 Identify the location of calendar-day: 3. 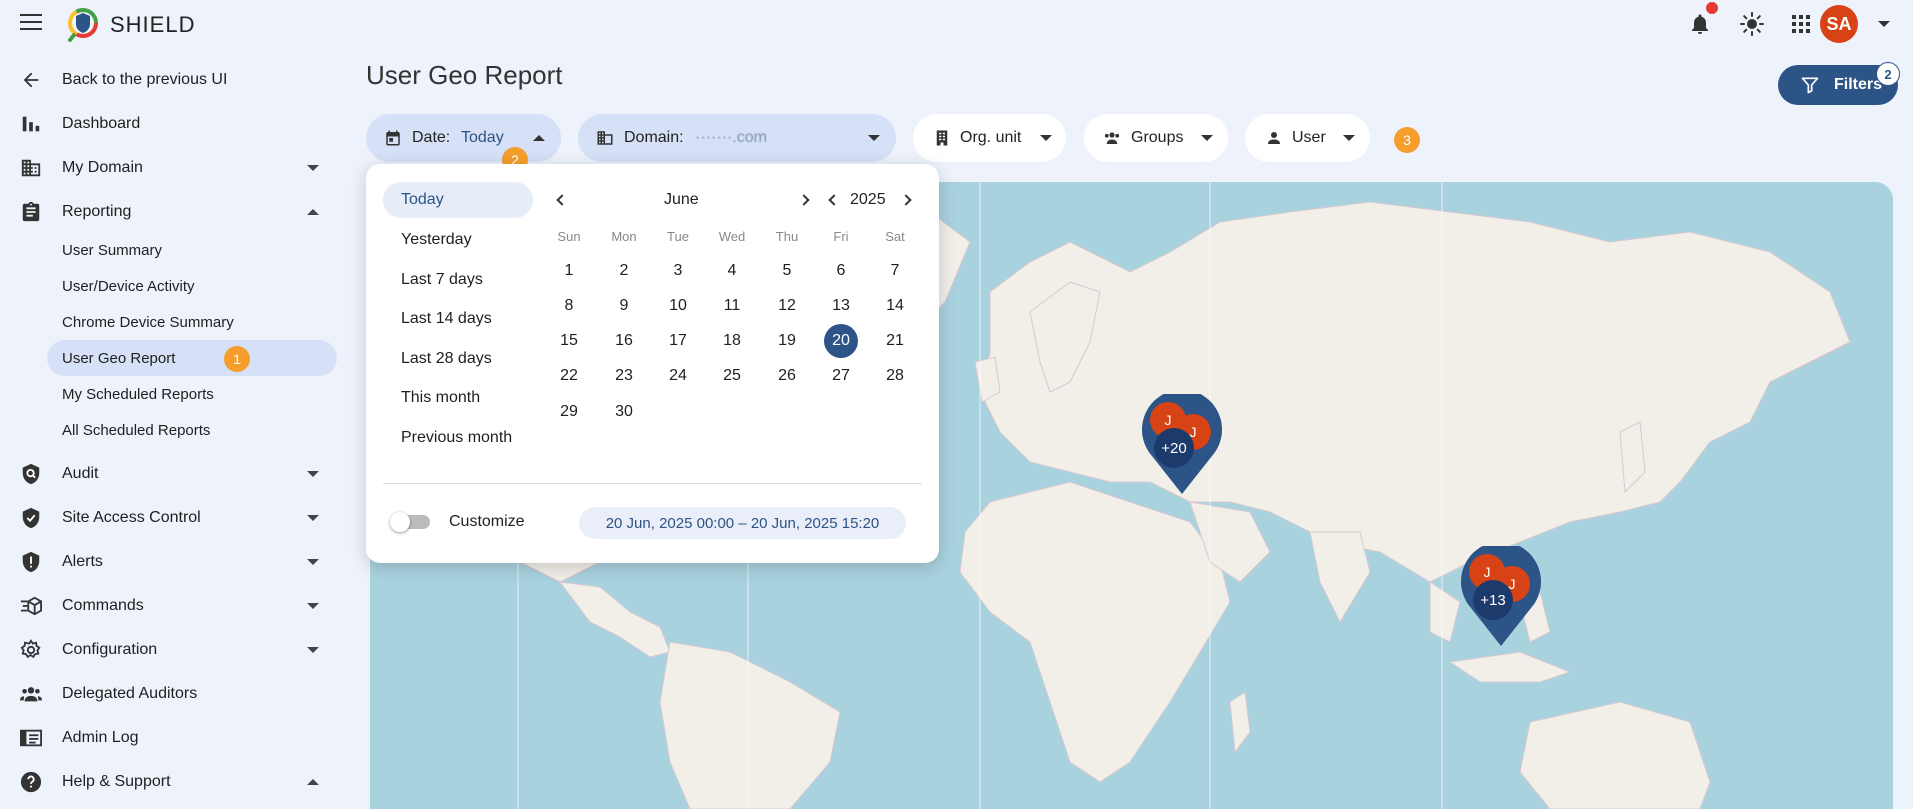
(678, 271).